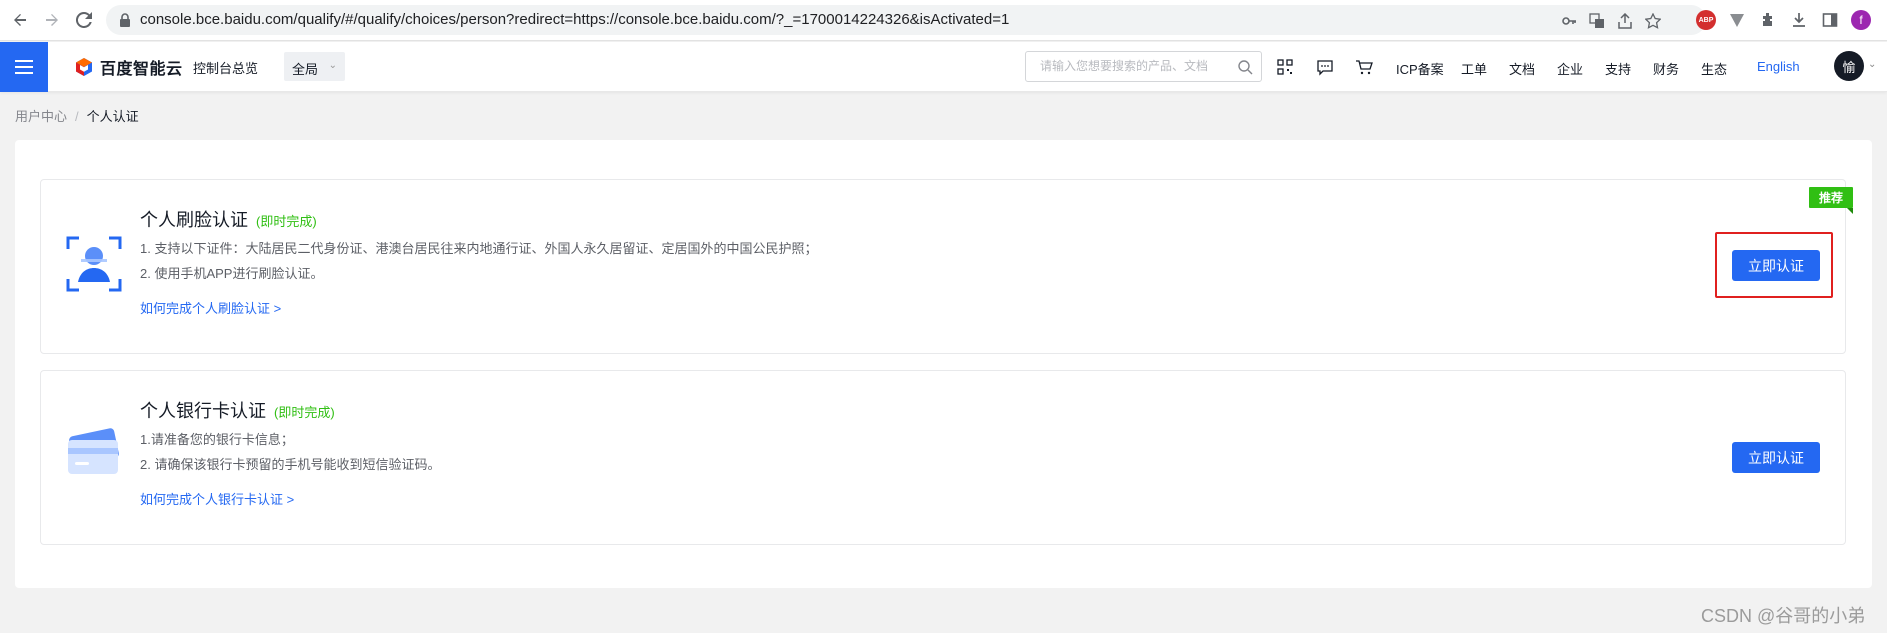 Image resolution: width=1887 pixels, height=633 pixels. What do you see at coordinates (1420, 68) in the screenshot?
I see `nav-icp: ICP备案` at bounding box center [1420, 68].